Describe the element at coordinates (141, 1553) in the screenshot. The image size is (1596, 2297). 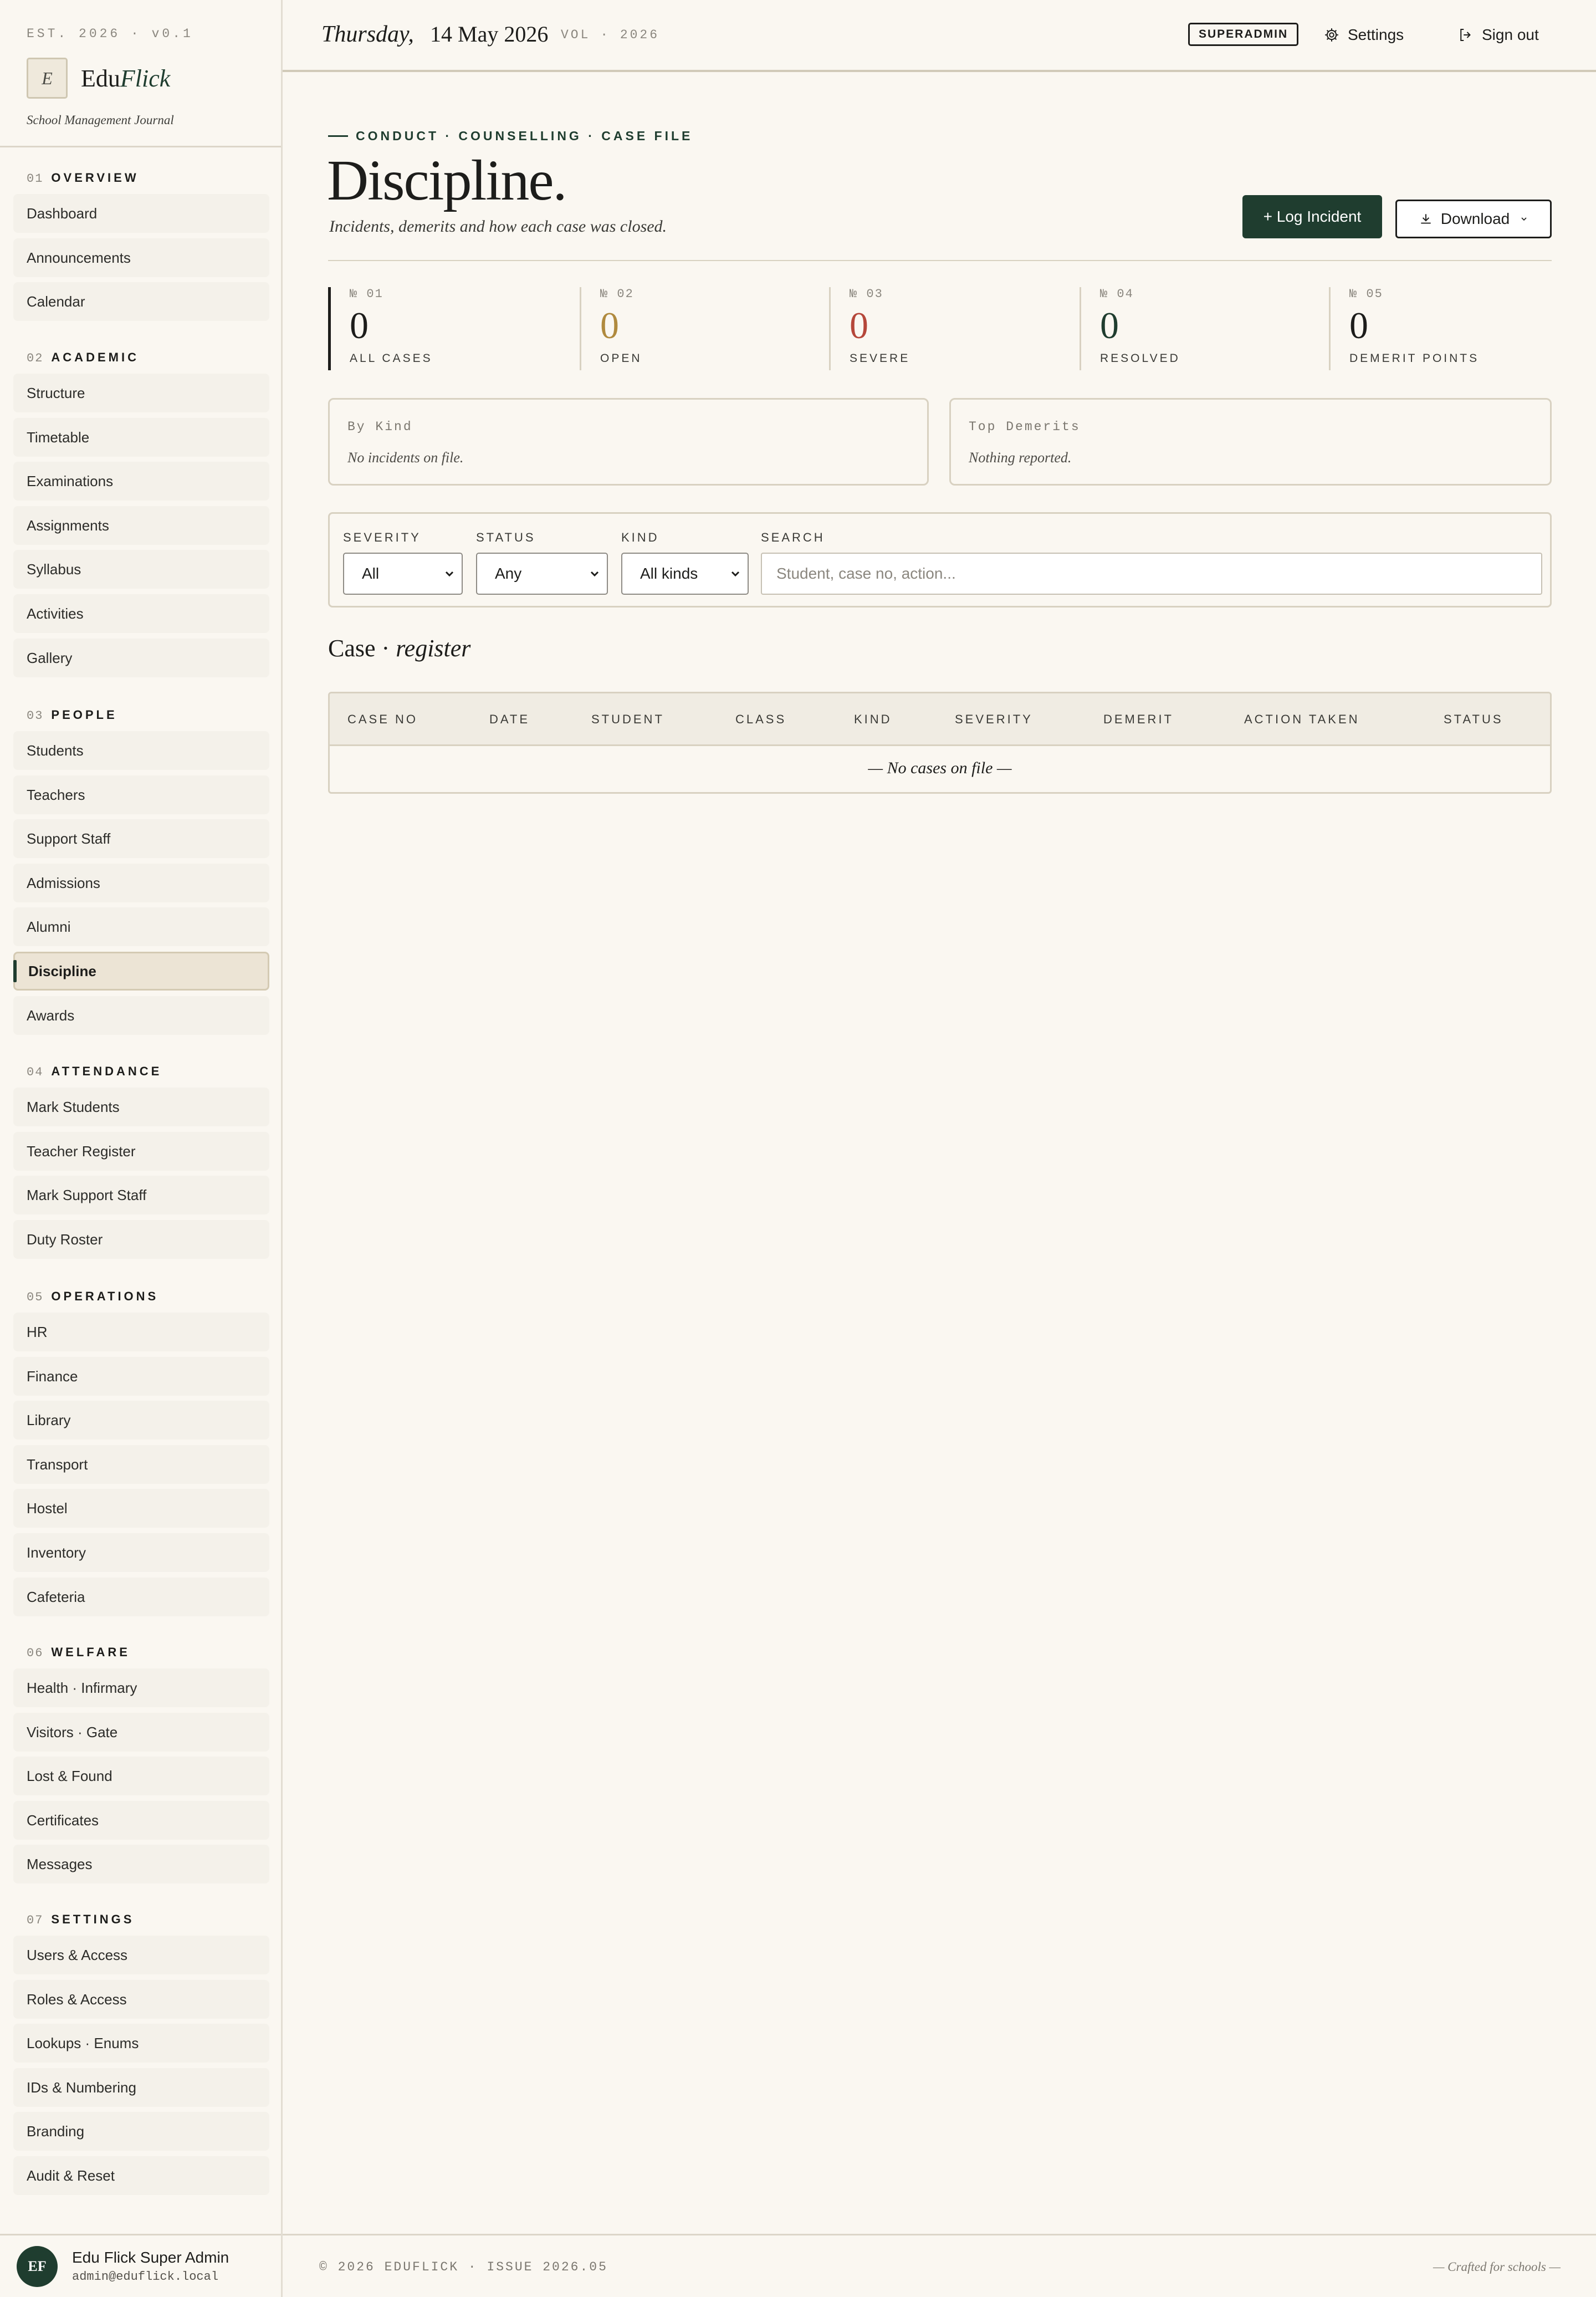
I see `sidebar-item-inventory: Inventory` at that location.